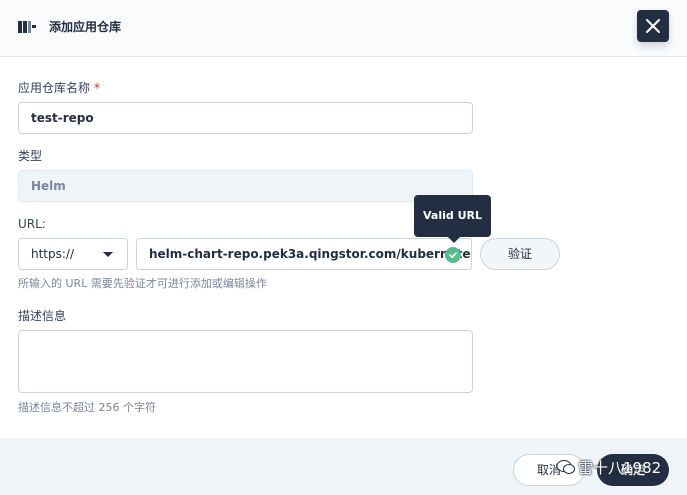 The image size is (687, 495). I want to click on protocol-value: https://, so click(53, 254).